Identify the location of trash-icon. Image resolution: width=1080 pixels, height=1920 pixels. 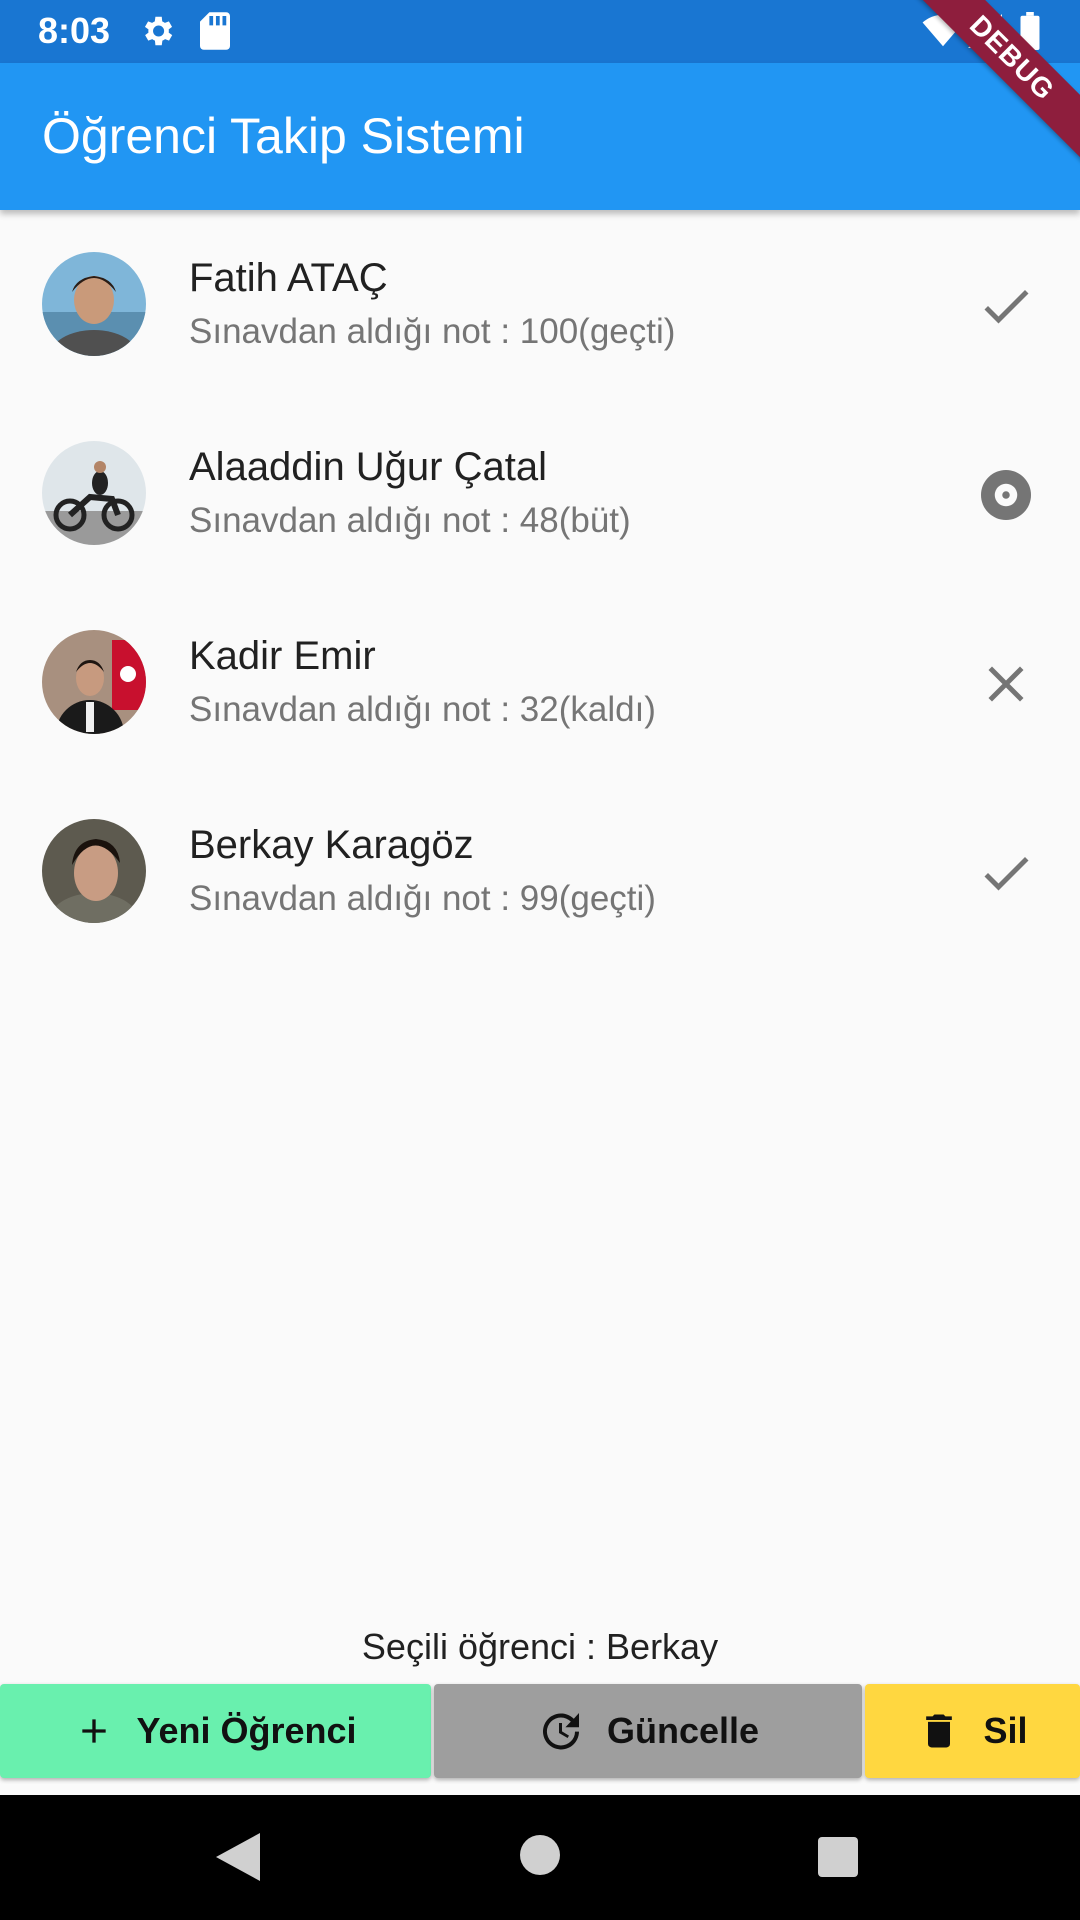
(939, 1731).